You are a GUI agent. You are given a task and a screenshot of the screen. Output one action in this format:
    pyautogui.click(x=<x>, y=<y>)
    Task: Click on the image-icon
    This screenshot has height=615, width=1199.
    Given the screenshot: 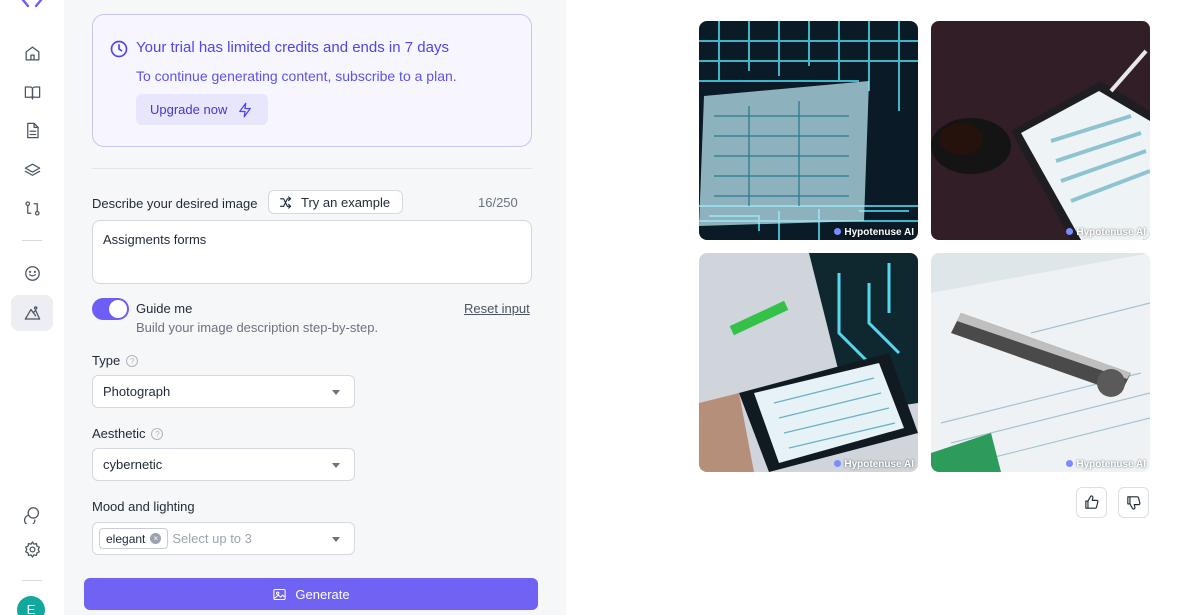 What is the action you would take?
    pyautogui.click(x=280, y=594)
    